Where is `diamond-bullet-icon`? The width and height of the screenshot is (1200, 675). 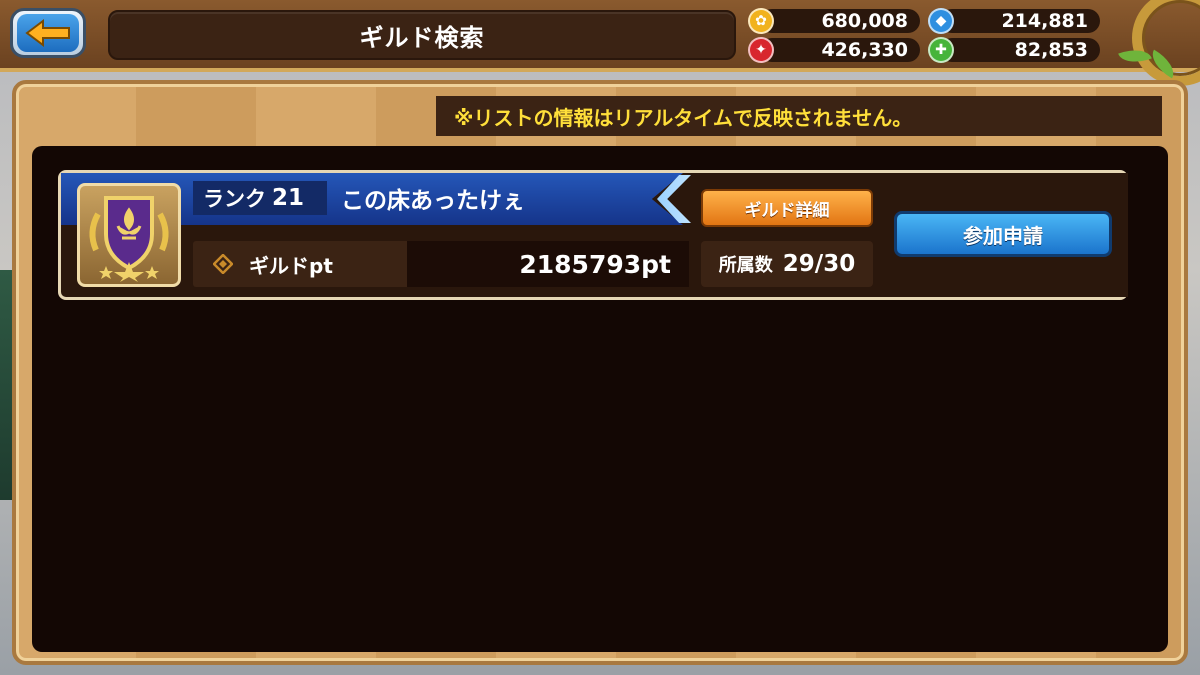 diamond-bullet-icon is located at coordinates (223, 264).